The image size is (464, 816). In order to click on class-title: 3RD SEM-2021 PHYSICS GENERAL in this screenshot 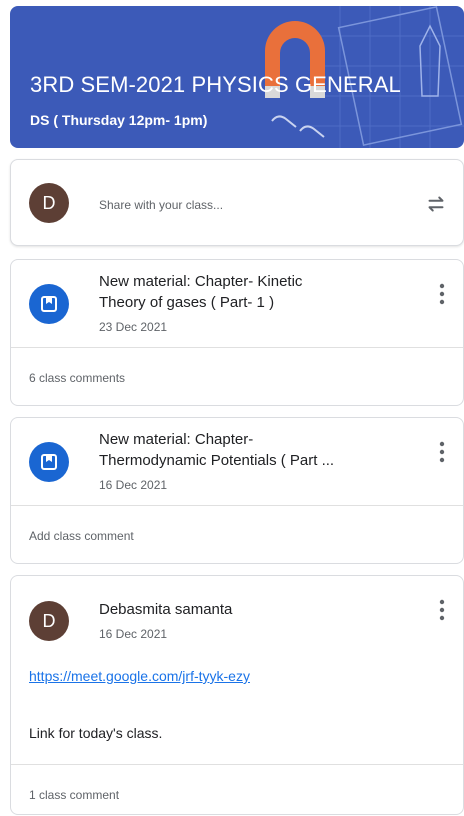, I will do `click(215, 84)`.